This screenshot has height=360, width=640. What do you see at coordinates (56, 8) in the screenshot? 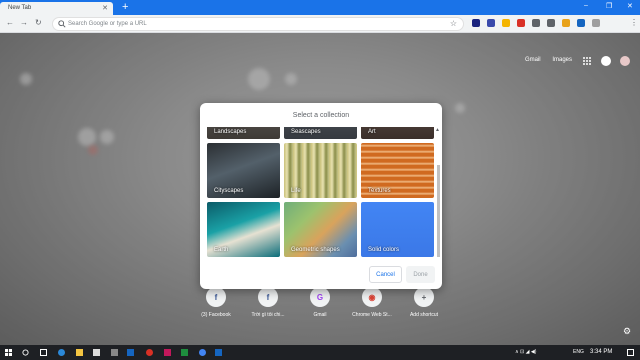
I see `tab-new-tab: New Tab ✕` at bounding box center [56, 8].